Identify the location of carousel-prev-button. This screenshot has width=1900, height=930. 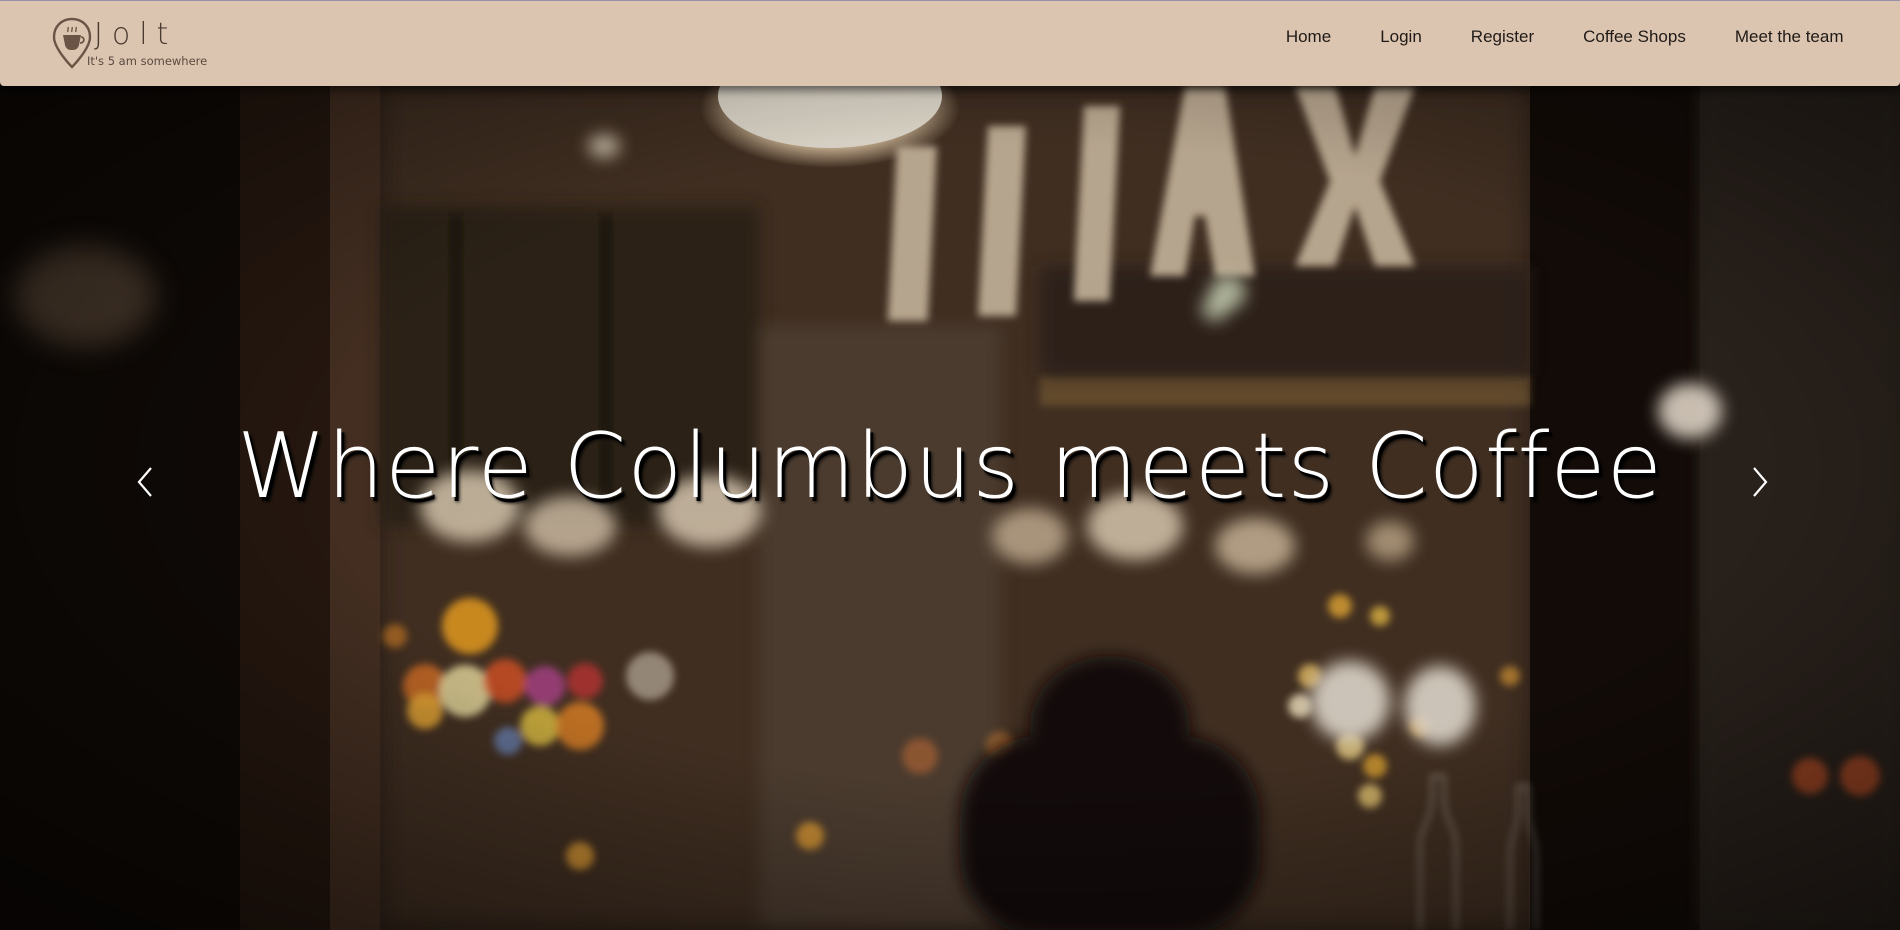
(145, 482).